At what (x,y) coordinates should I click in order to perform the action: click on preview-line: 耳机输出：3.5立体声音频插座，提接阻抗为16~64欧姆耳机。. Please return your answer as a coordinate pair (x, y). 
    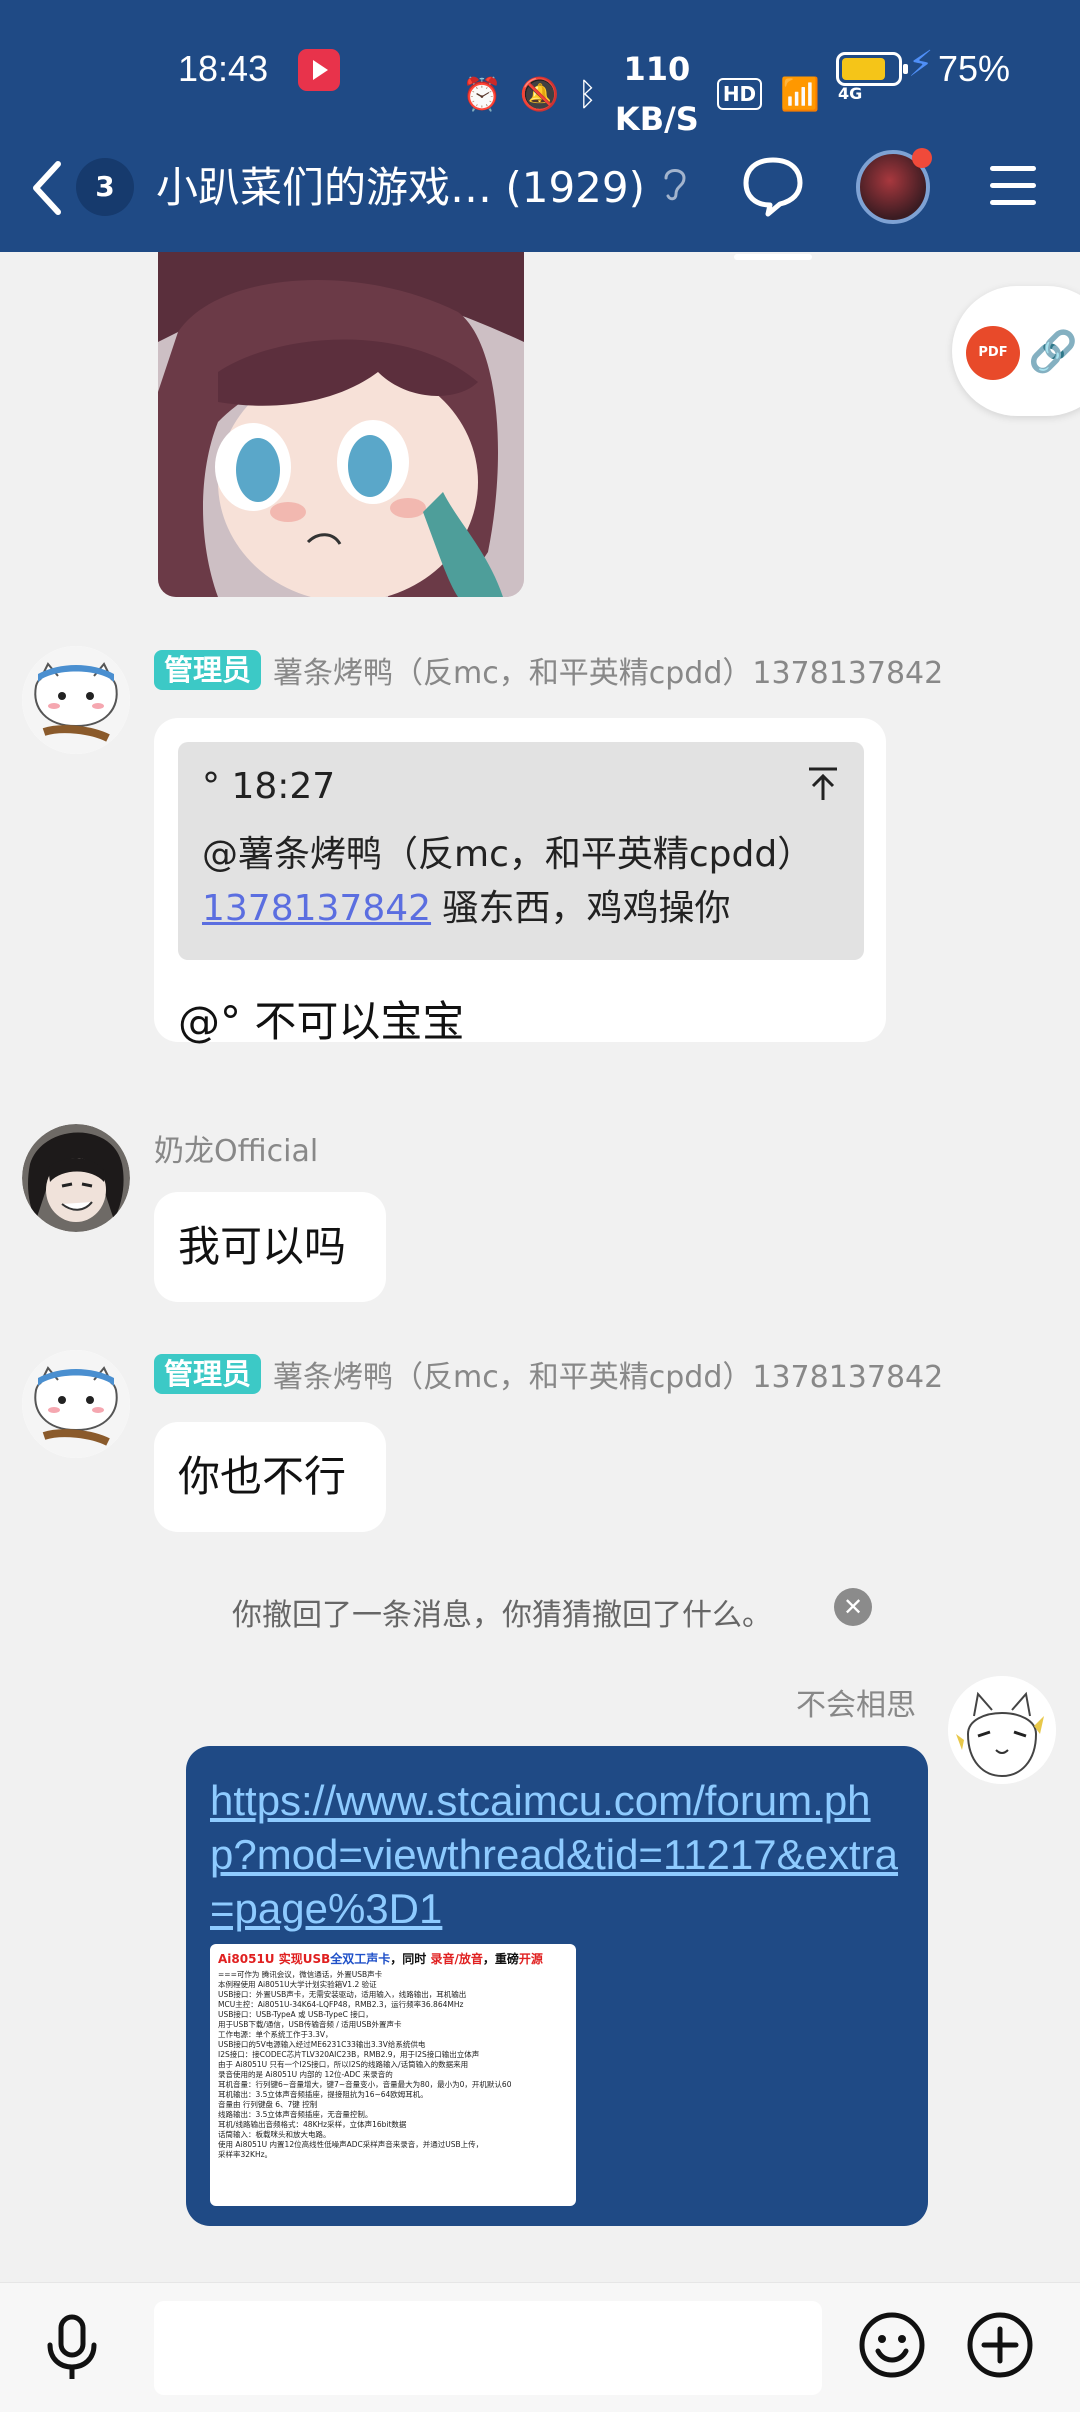
    Looking at the image, I should click on (323, 2094).